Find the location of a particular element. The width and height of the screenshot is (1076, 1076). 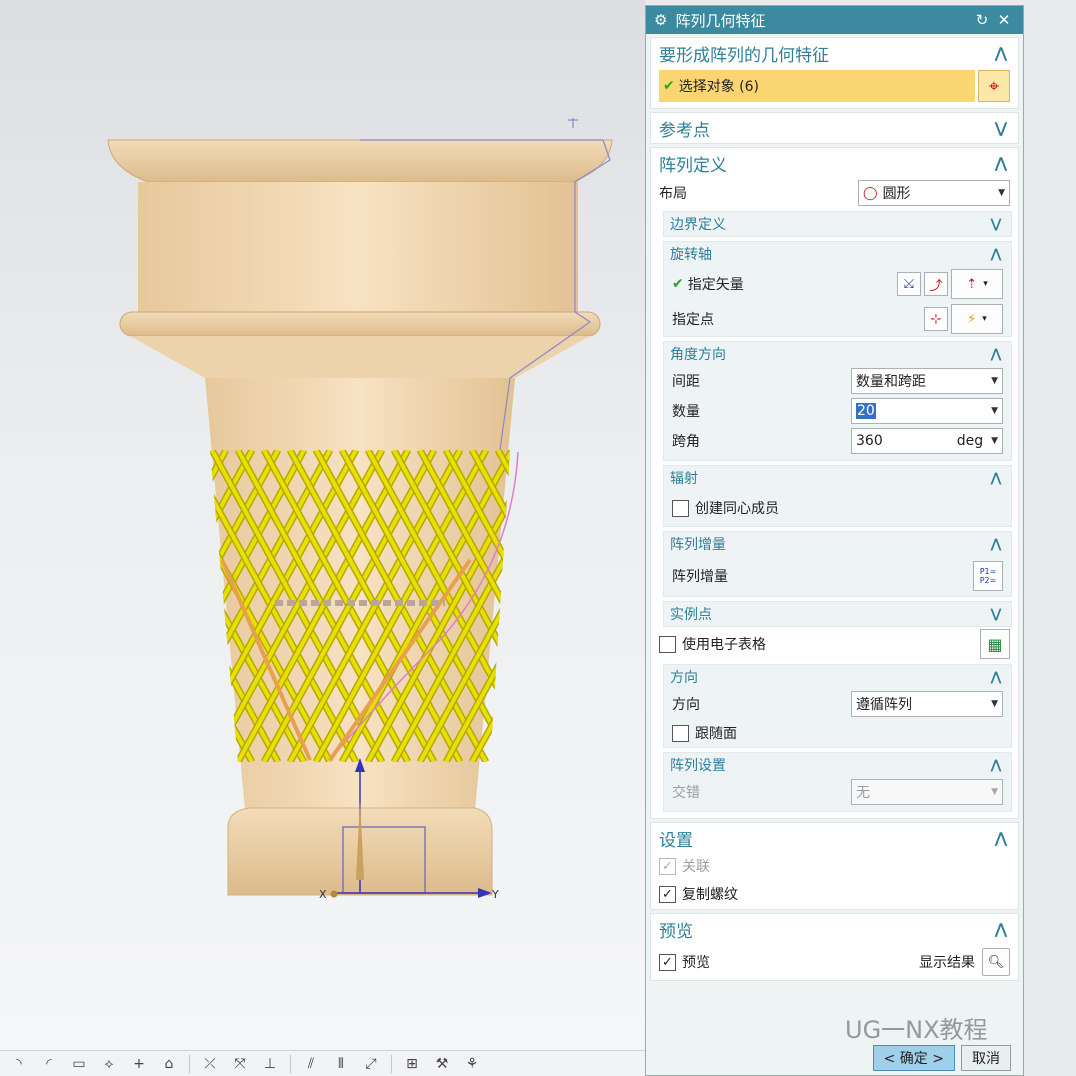

group-reference-header: 参考点 ⋁ is located at coordinates (834, 128).